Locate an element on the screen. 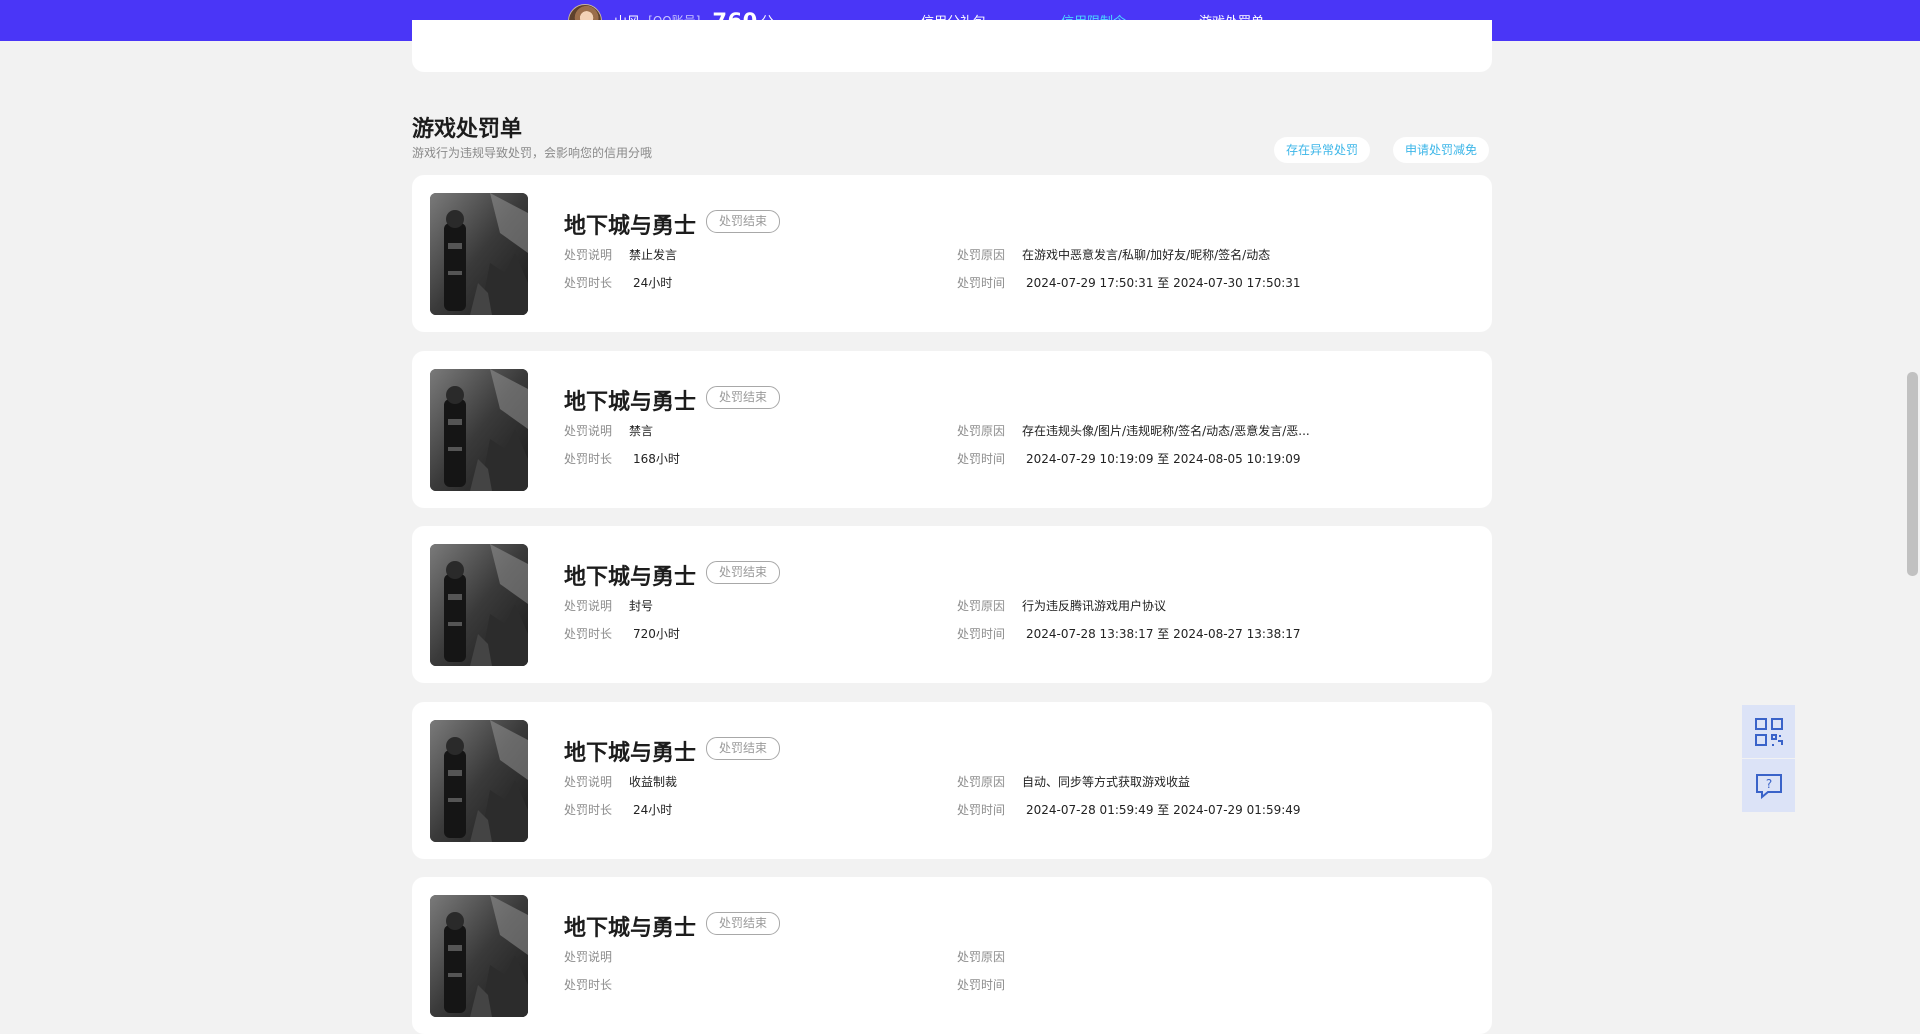  desc-value: 禁言 is located at coordinates (641, 431).